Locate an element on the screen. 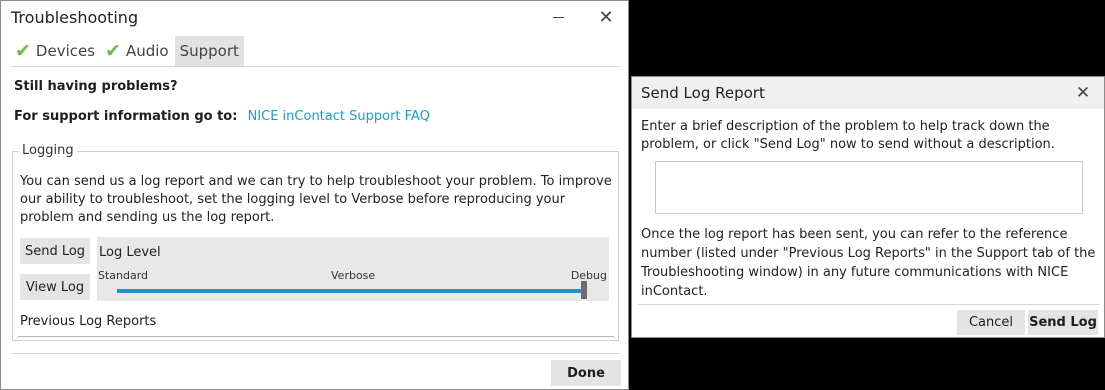 Image resolution: width=1105 pixels, height=390 pixels. dialog-close-button: ✕ is located at coordinates (1083, 93).